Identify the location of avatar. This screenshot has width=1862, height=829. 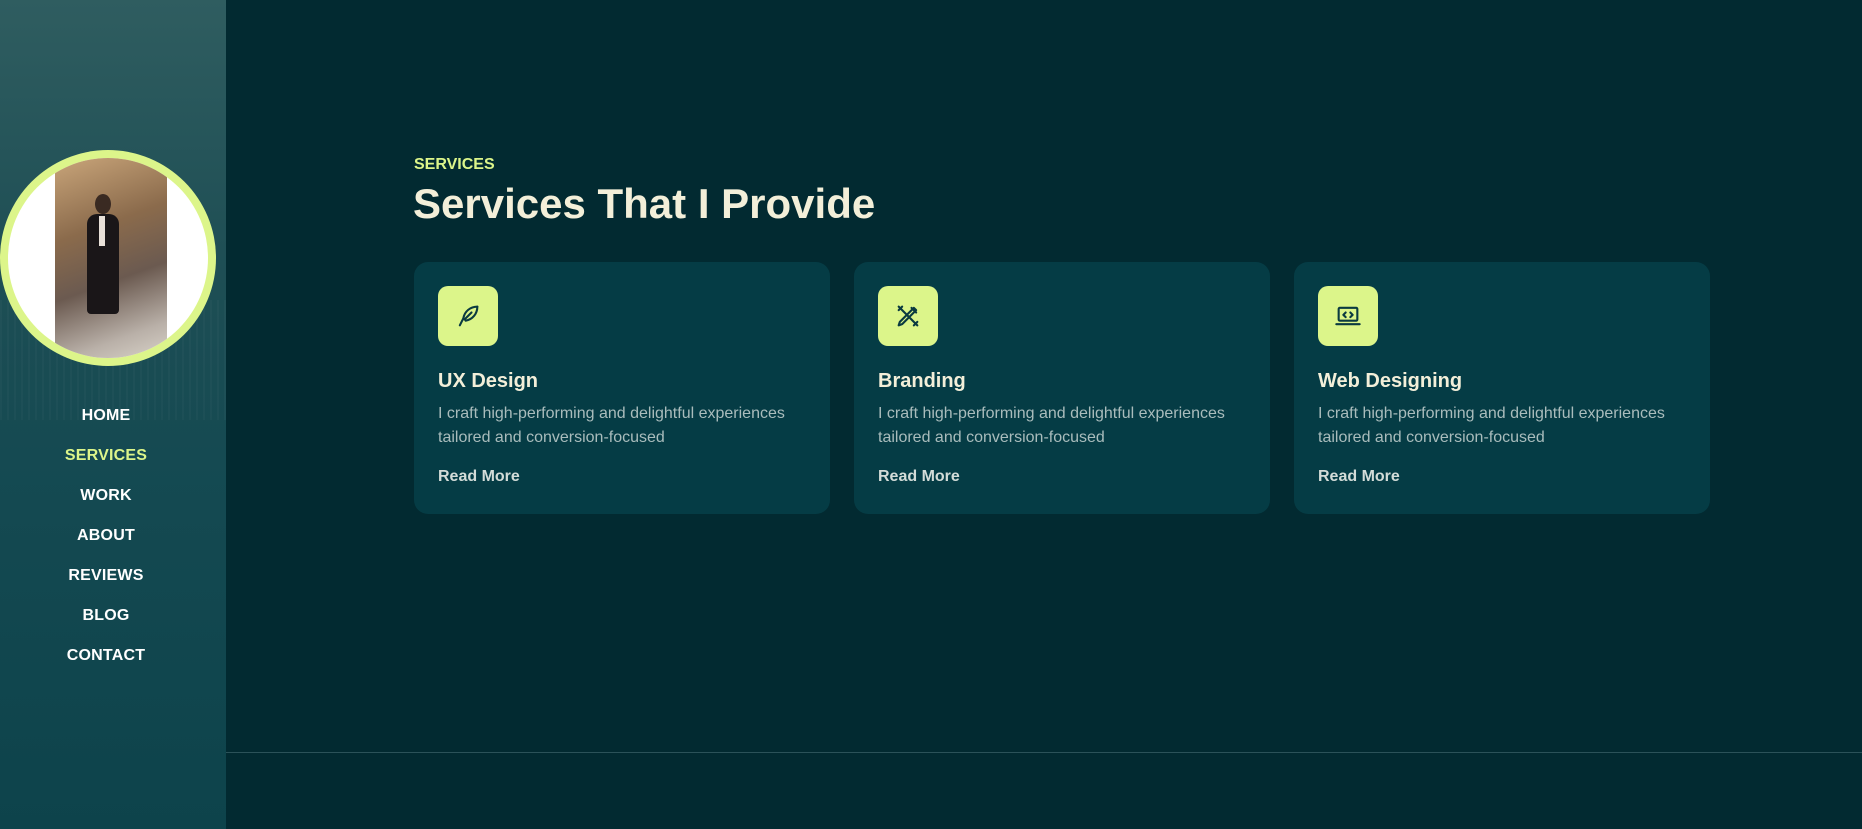
(108, 258).